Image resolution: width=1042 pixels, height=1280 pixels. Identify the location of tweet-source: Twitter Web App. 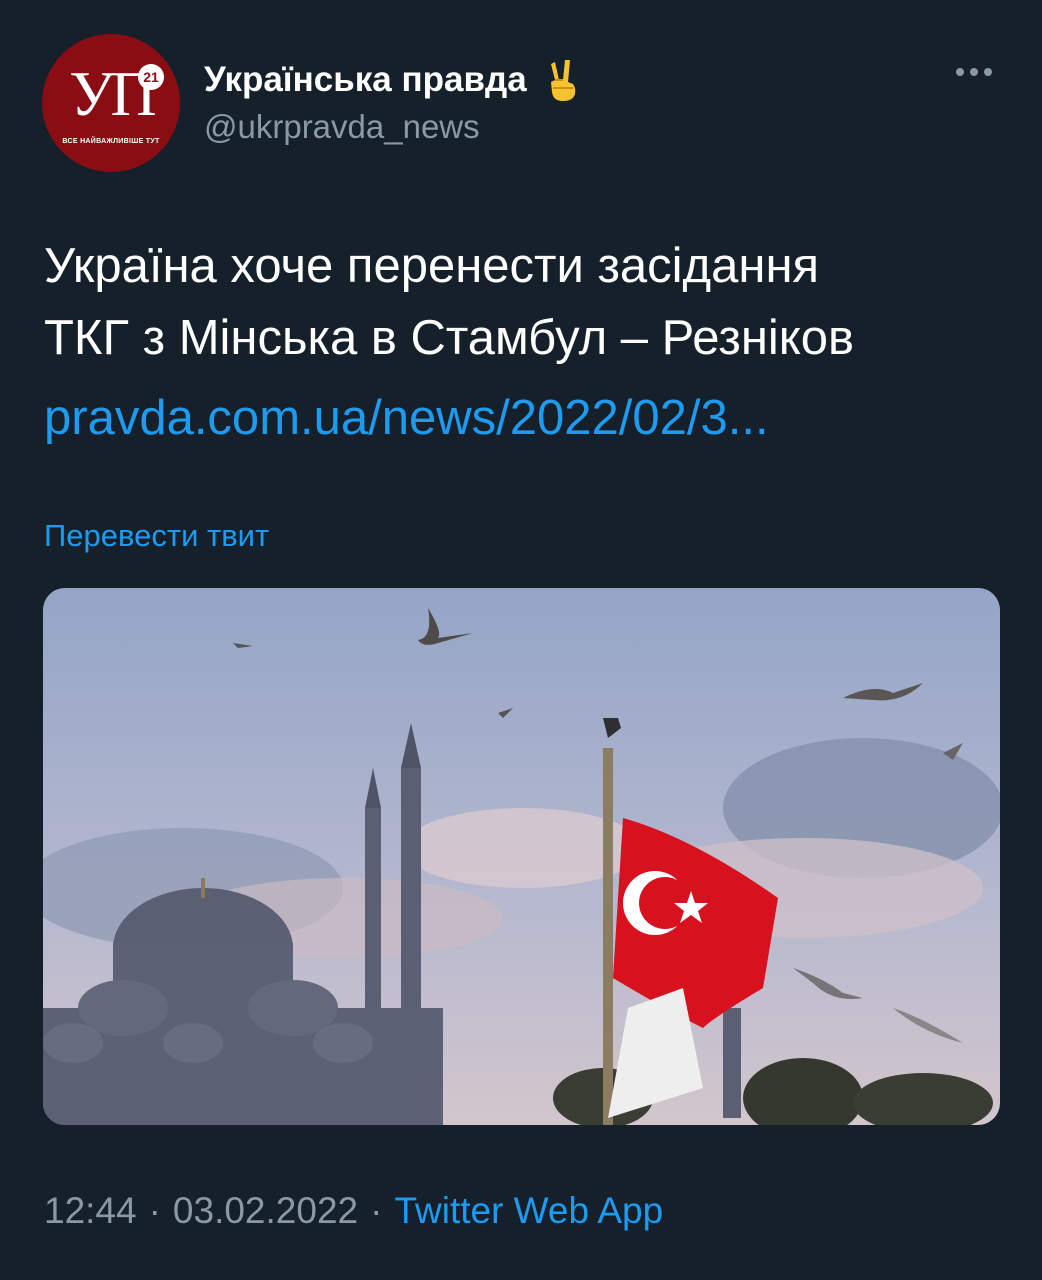
(528, 1211).